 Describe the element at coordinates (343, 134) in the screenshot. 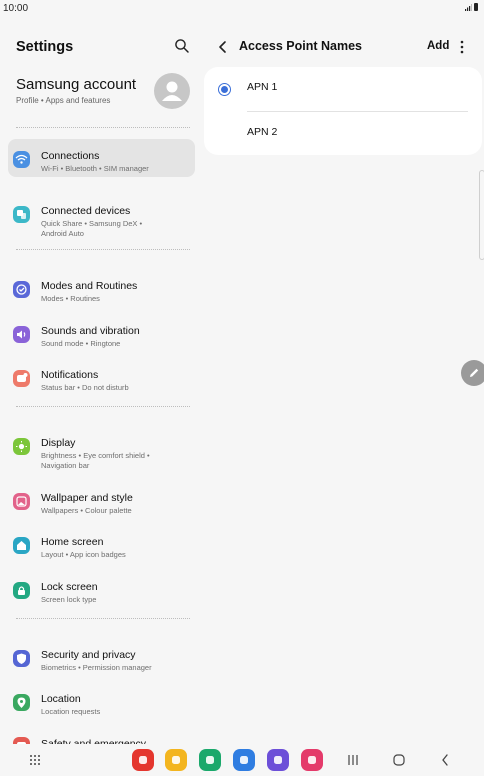

I see `apn-item-2: APN 2` at that location.